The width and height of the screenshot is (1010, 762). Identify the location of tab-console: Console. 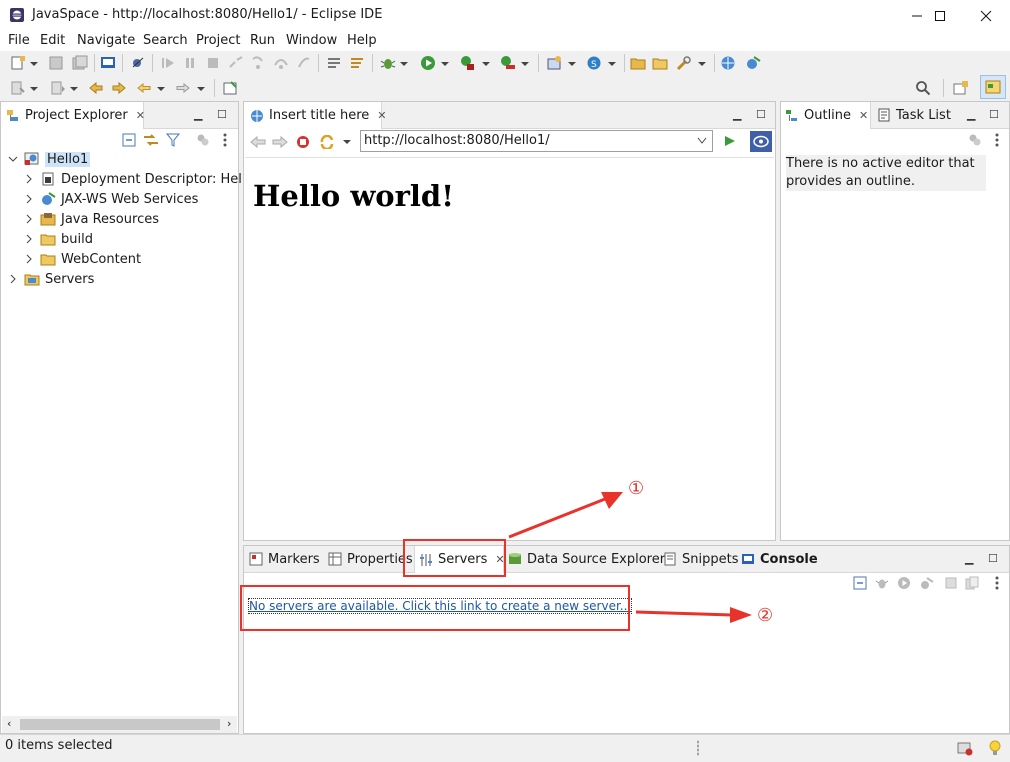
(779, 559).